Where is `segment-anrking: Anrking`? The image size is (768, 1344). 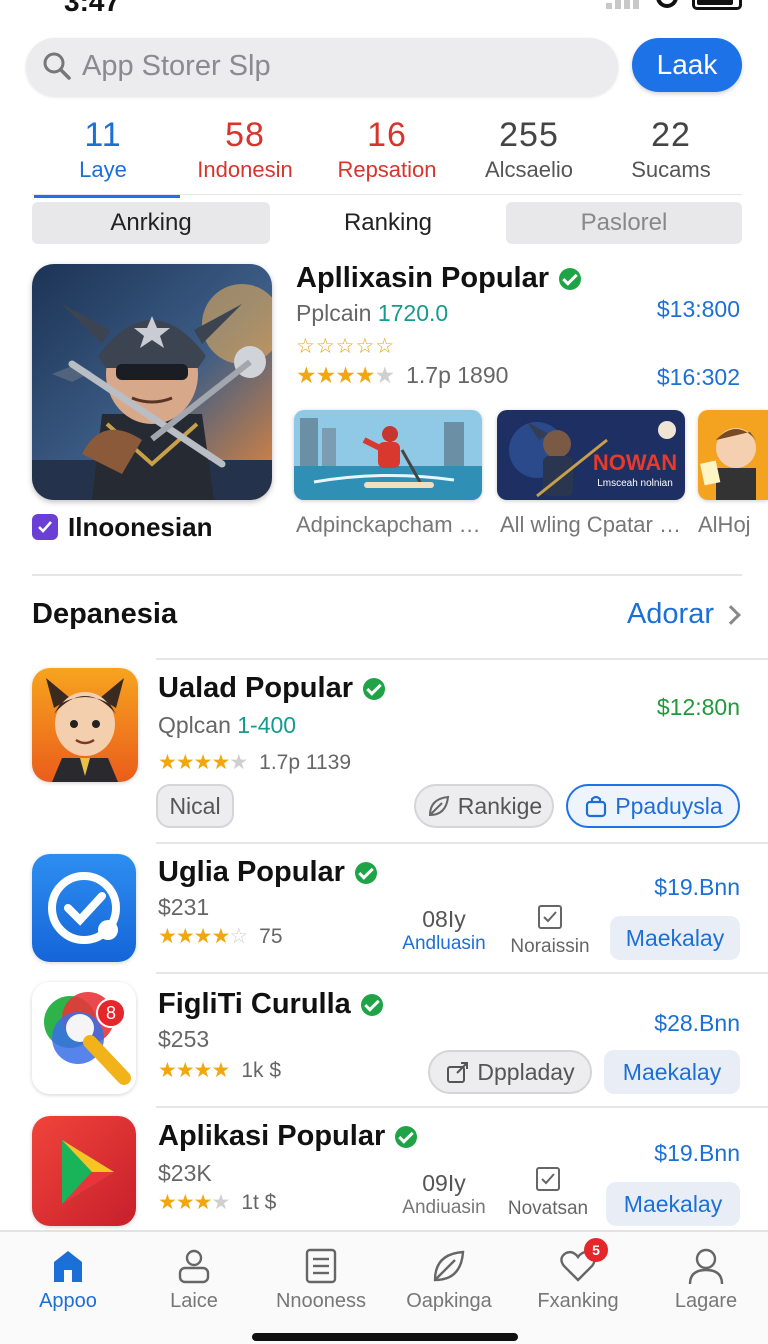 segment-anrking: Anrking is located at coordinates (151, 223).